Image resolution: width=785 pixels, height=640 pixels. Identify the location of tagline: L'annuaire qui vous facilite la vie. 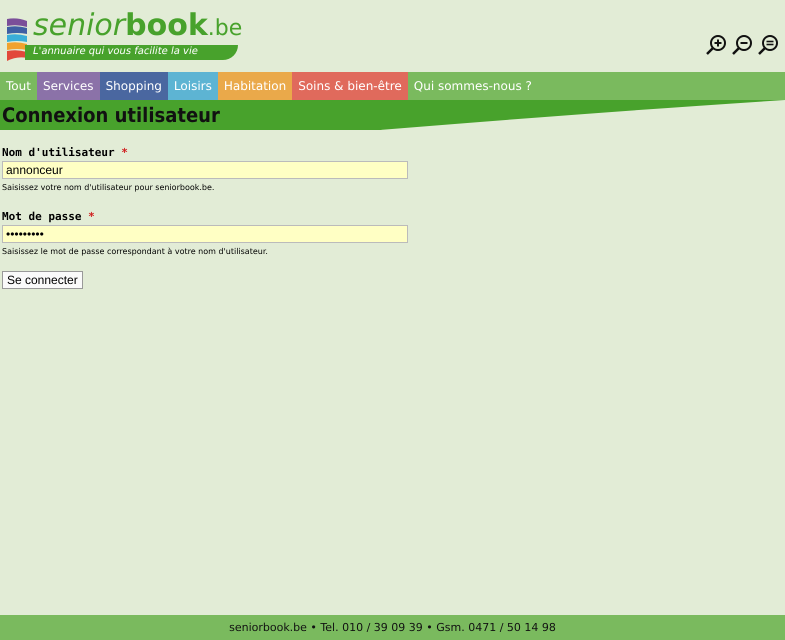
(131, 52).